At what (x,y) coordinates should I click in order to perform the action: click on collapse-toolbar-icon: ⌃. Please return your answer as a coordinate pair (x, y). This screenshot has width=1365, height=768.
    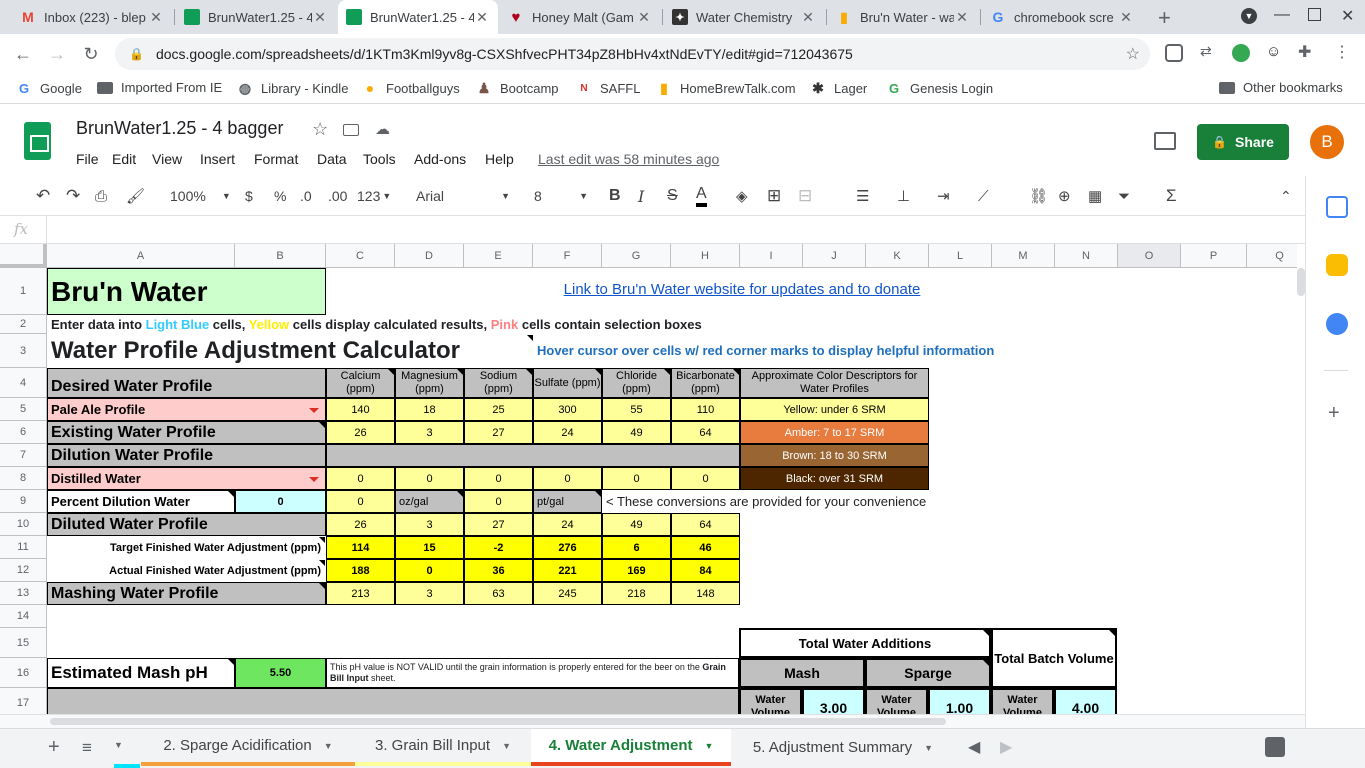
    Looking at the image, I should click on (1286, 196).